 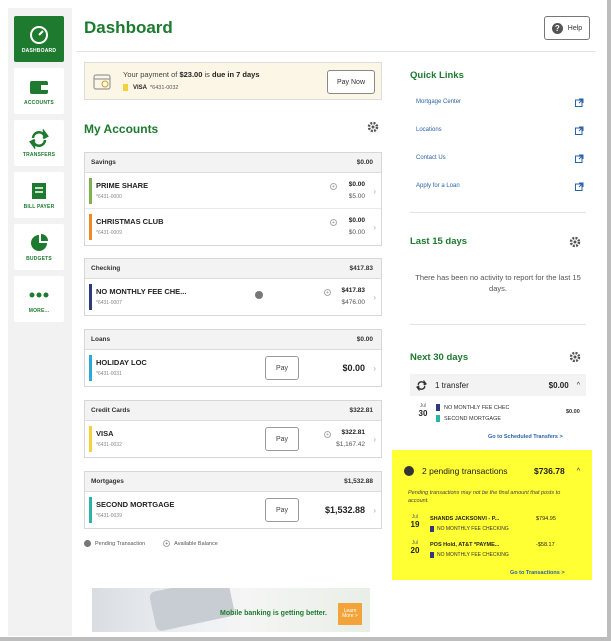 I want to click on card-name: VISA, so click(x=140, y=87).